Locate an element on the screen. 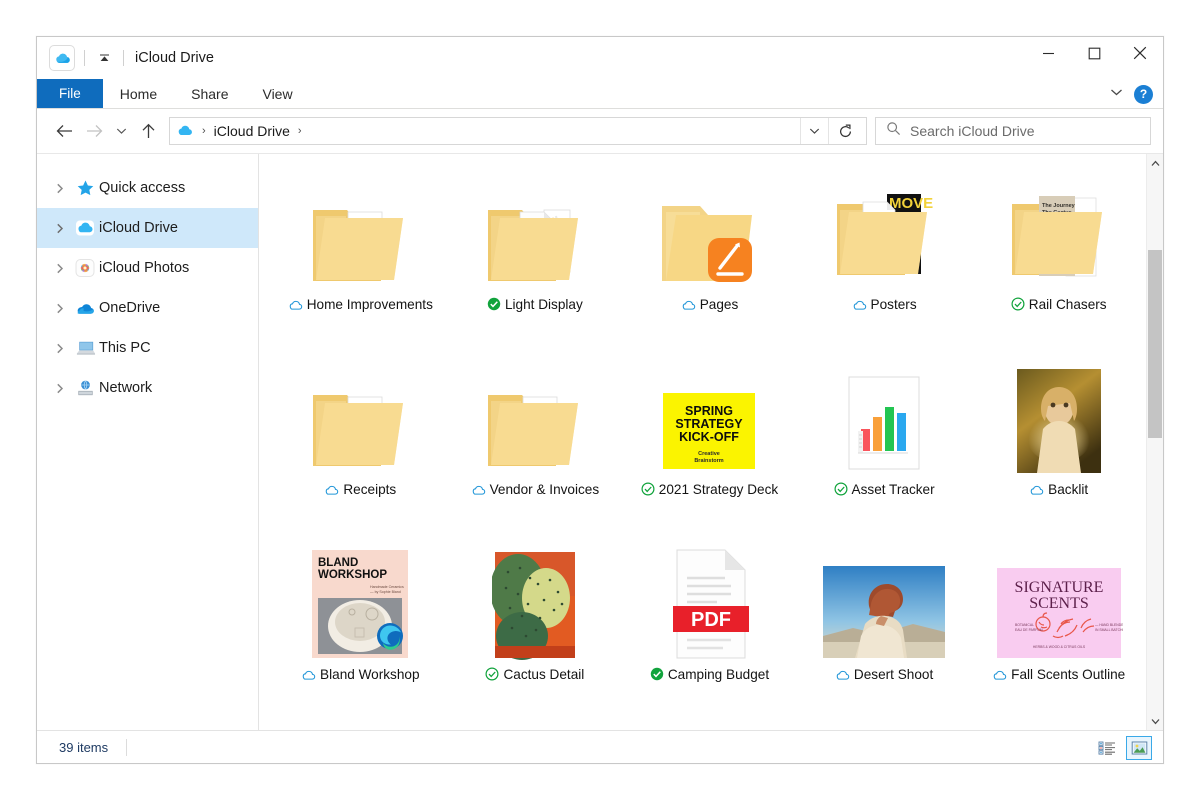  recent-locations-icon is located at coordinates (121, 131).